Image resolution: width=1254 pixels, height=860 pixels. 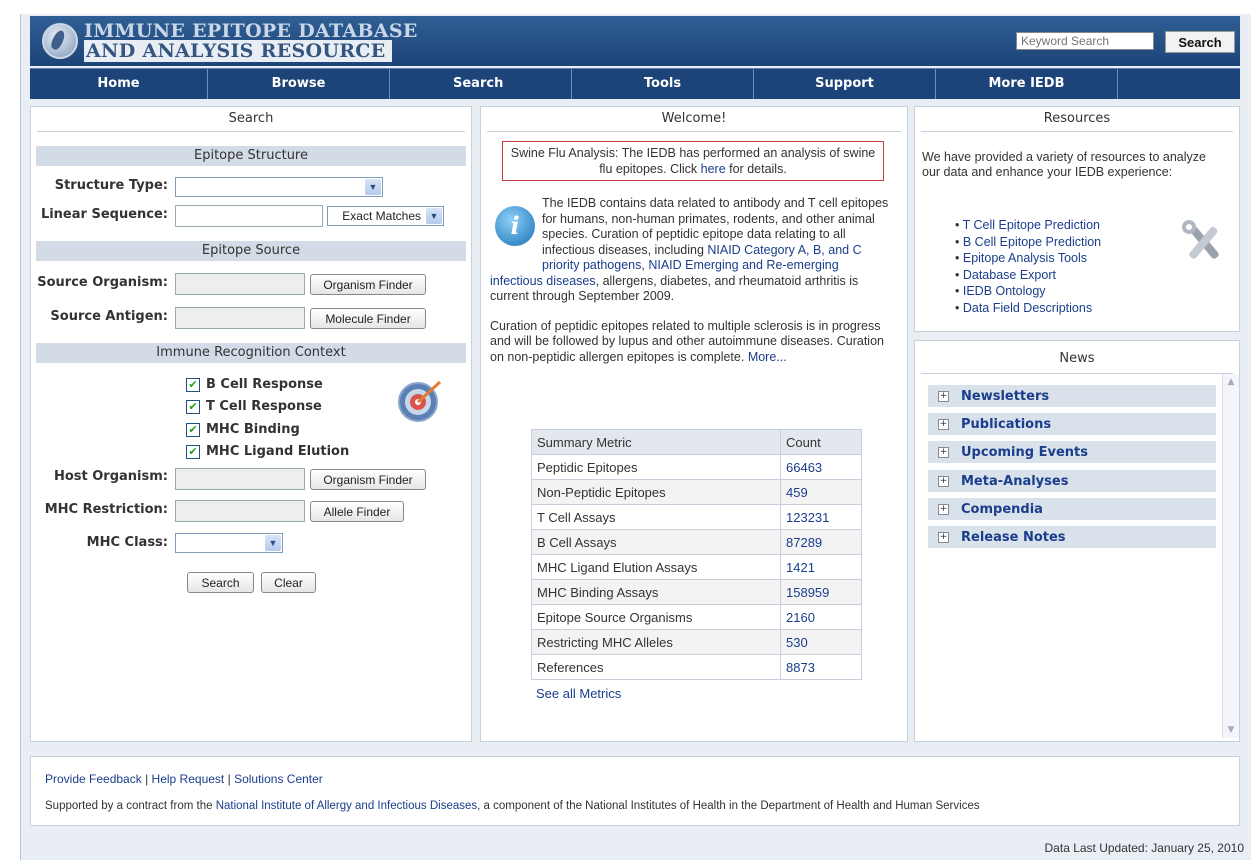 What do you see at coordinates (515, 226) in the screenshot?
I see `info-icon: i` at bounding box center [515, 226].